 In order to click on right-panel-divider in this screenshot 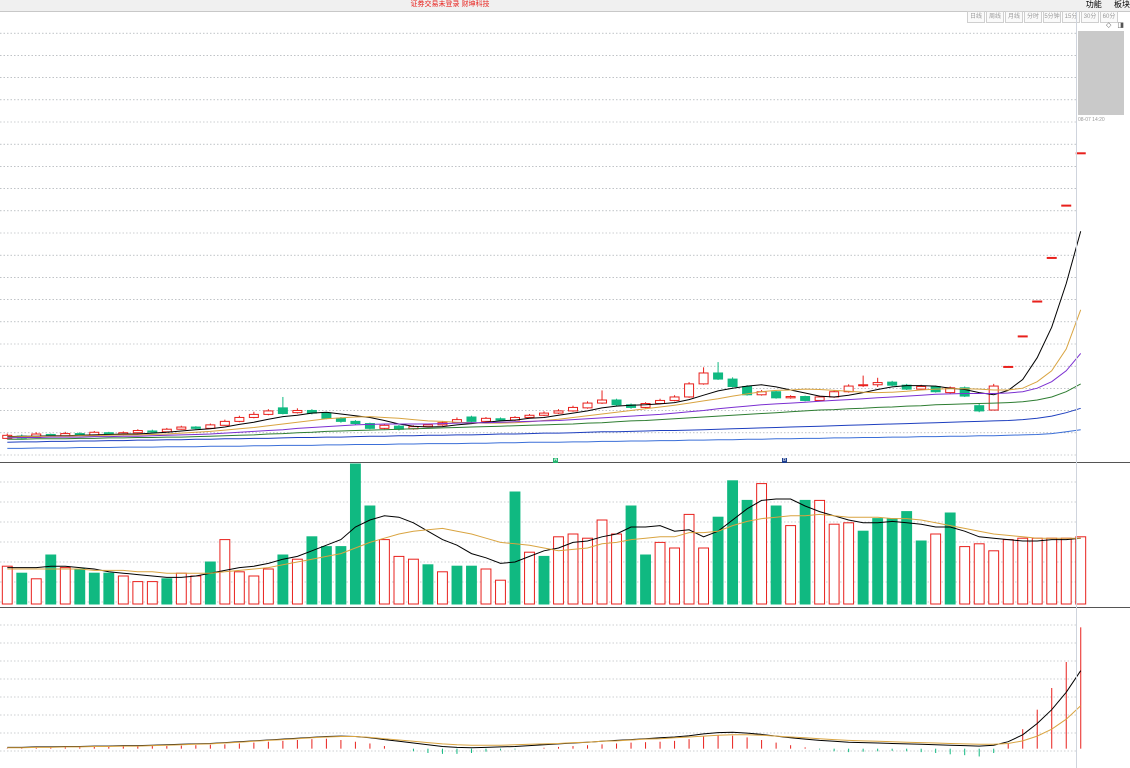, I will do `click(1076, 389)`.